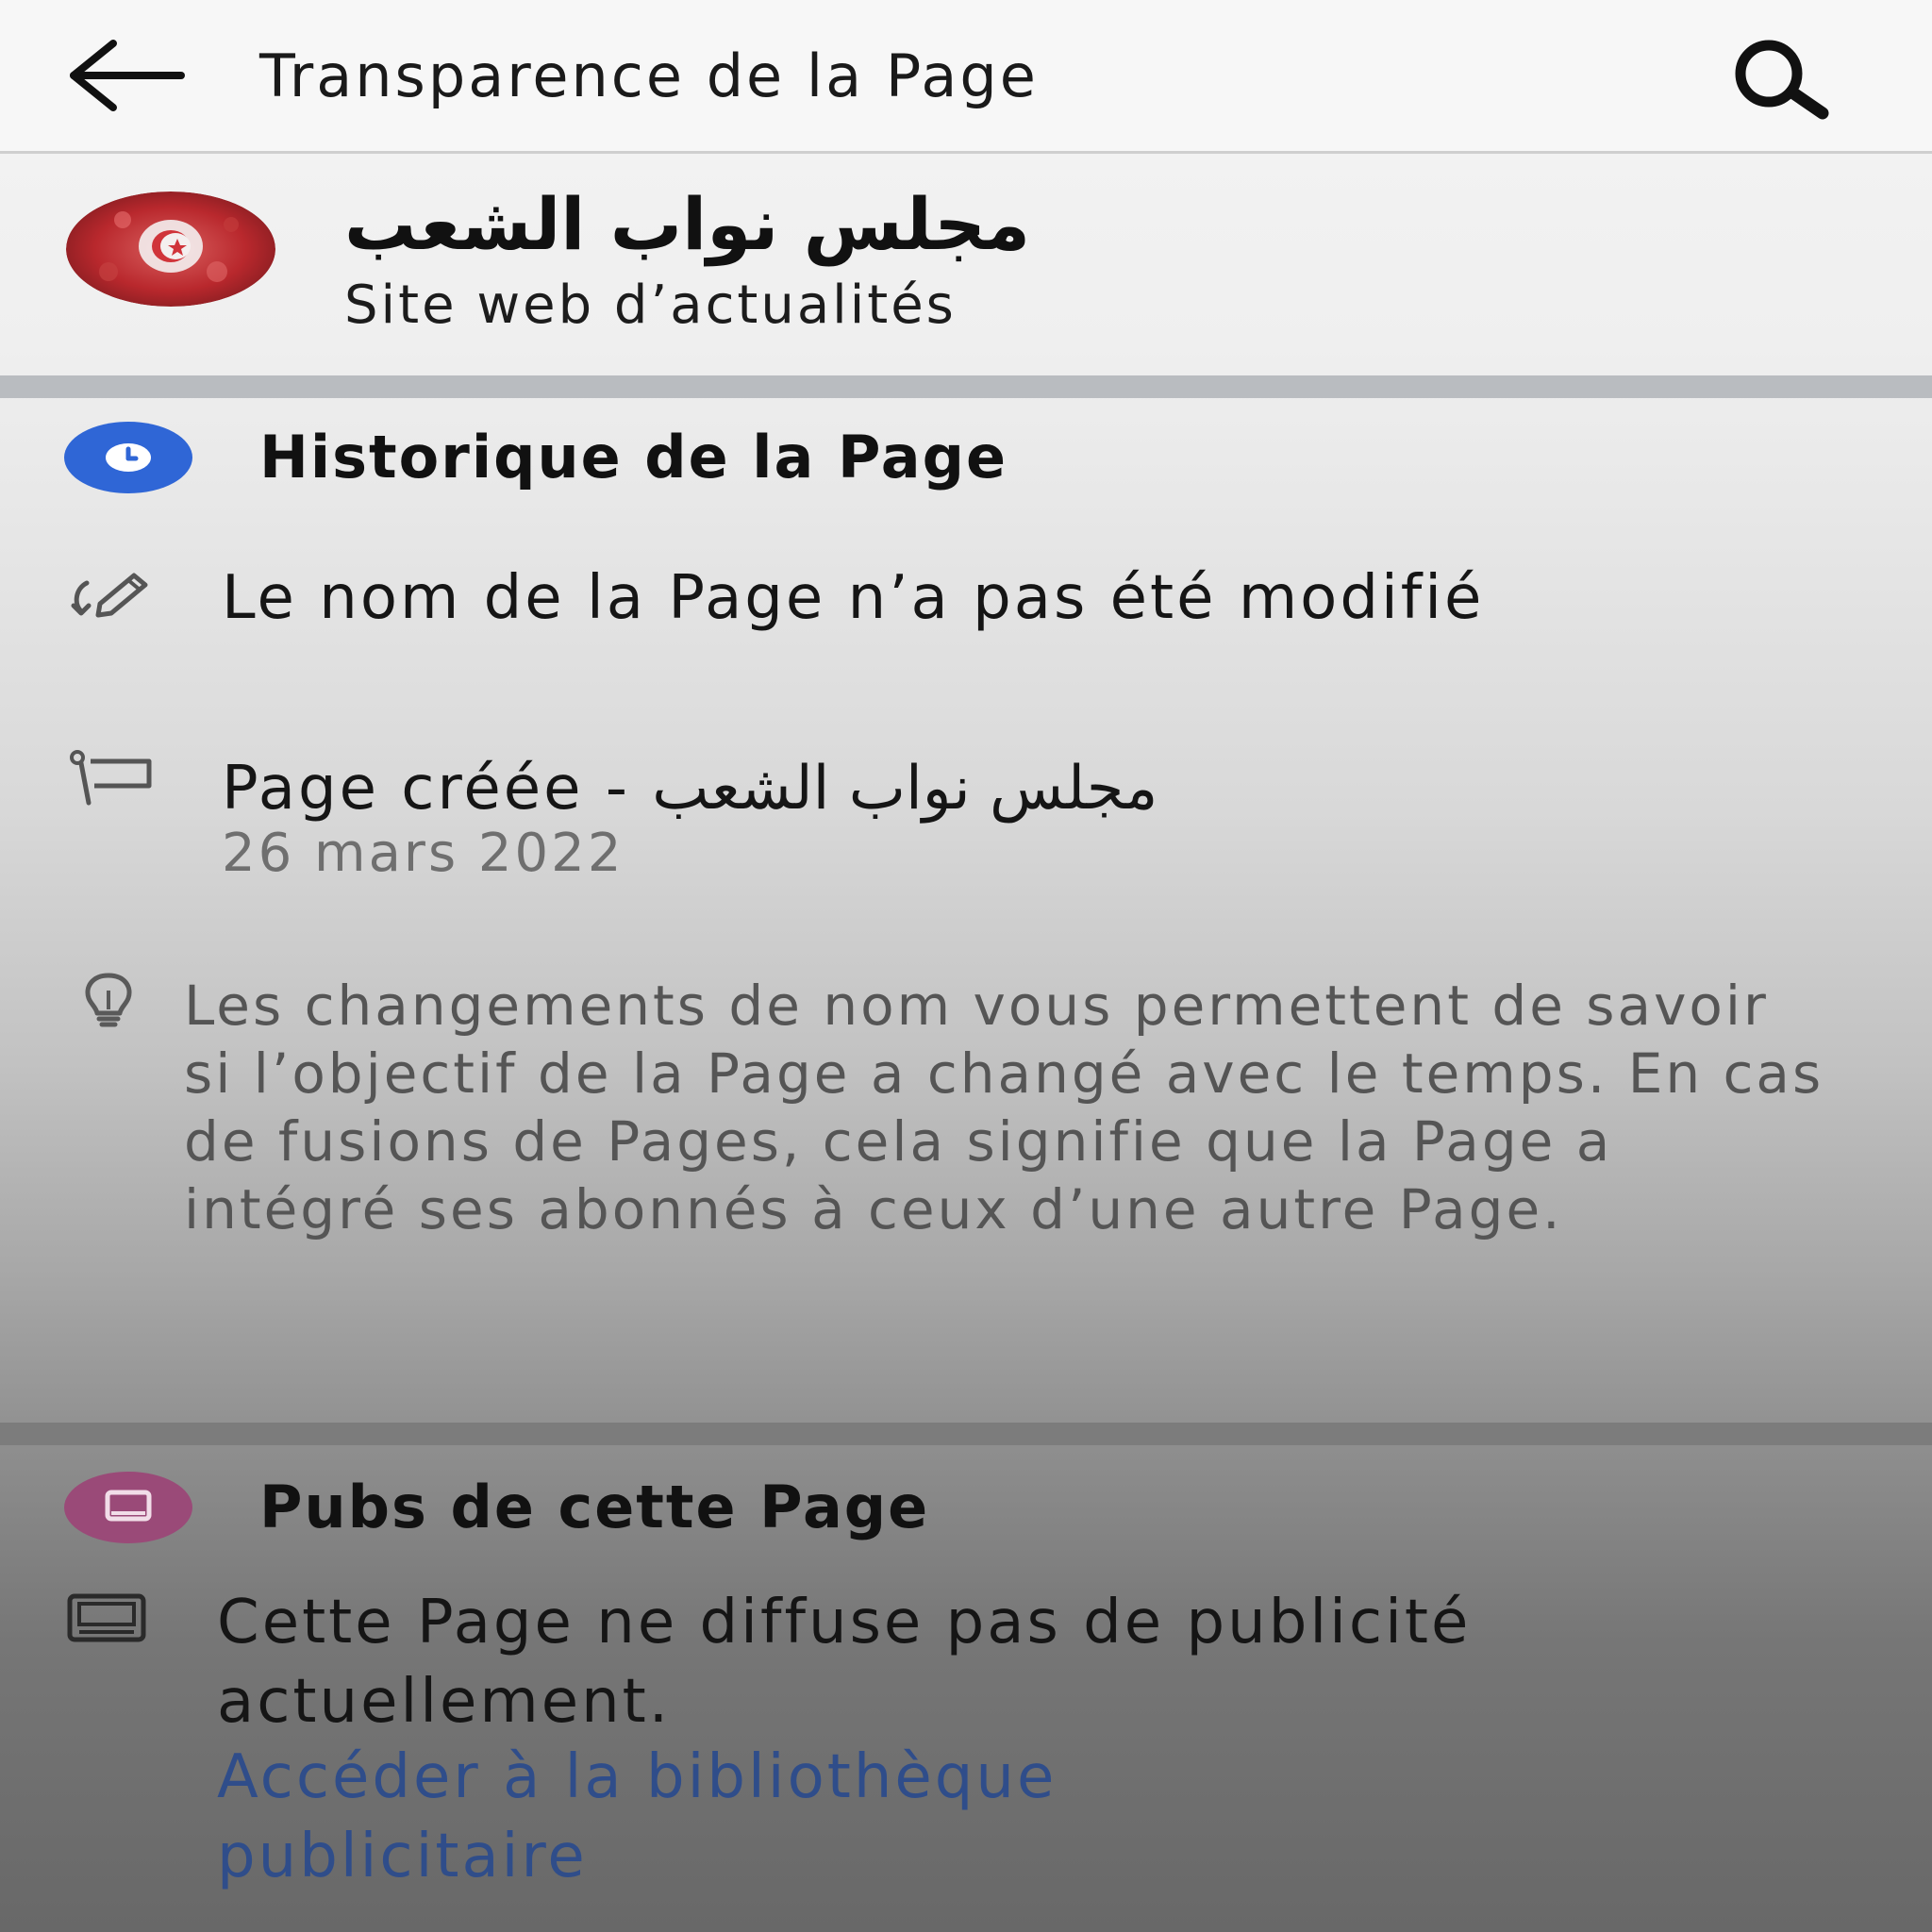  I want to click on name-change-row-icon, so click(113, 594).